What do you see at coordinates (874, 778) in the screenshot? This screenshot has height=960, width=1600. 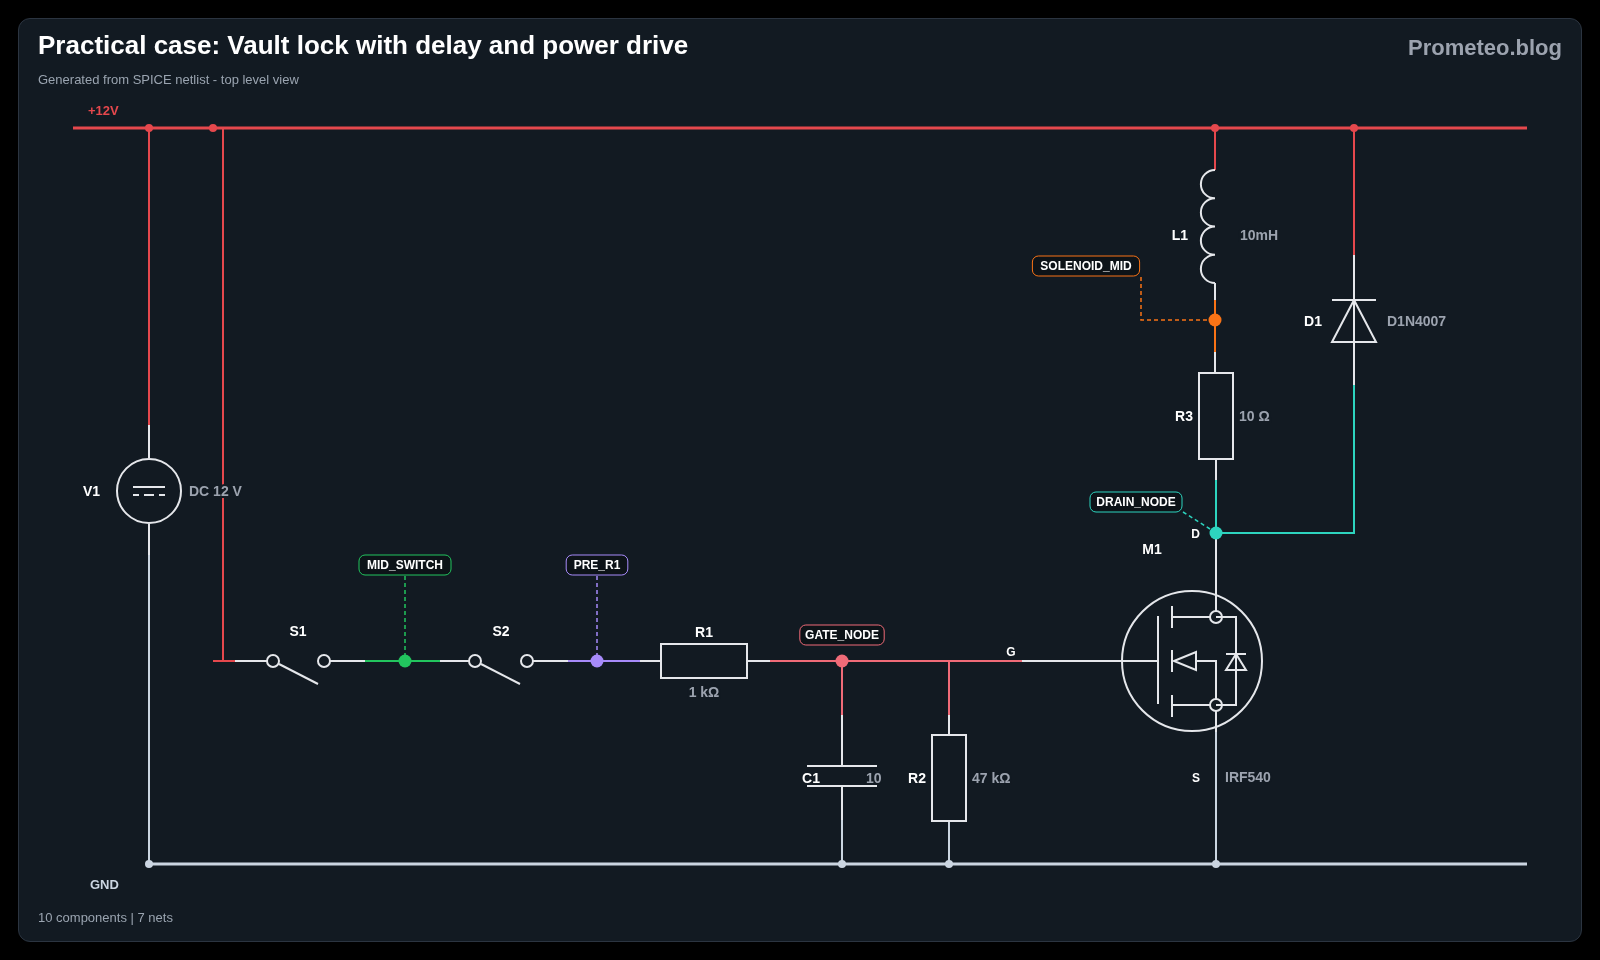 I see `component-value: 10` at bounding box center [874, 778].